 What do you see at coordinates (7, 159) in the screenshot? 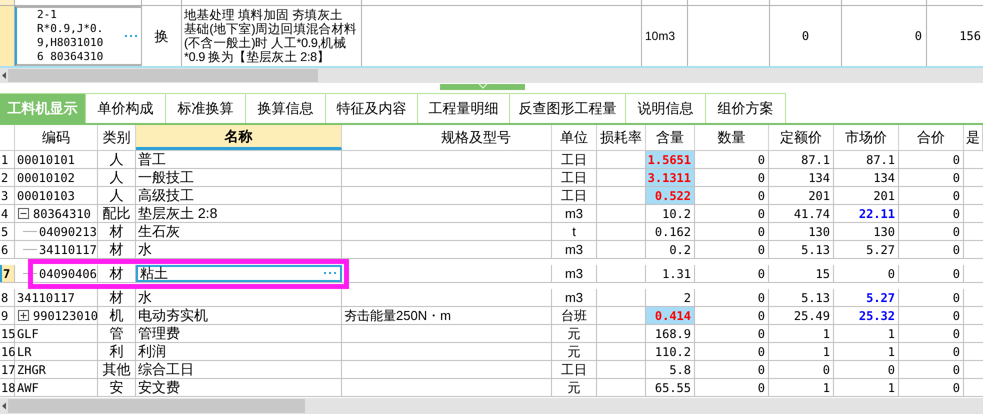
I see `row-number: 1` at bounding box center [7, 159].